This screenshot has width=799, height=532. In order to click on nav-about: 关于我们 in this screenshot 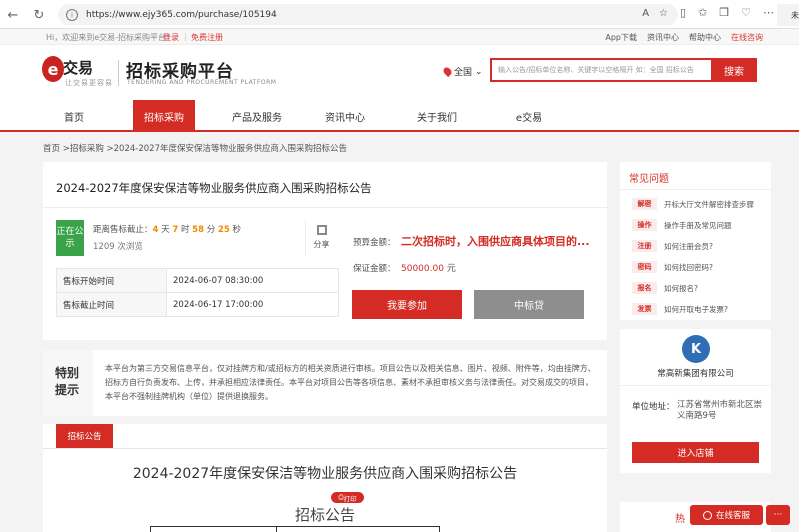, I will do `click(437, 116)`.